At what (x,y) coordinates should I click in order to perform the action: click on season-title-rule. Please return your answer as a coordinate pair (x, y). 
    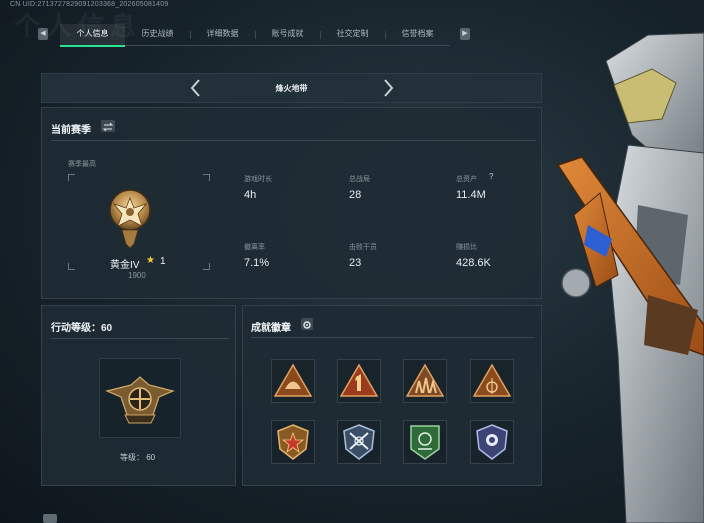
    Looking at the image, I should click on (293, 140).